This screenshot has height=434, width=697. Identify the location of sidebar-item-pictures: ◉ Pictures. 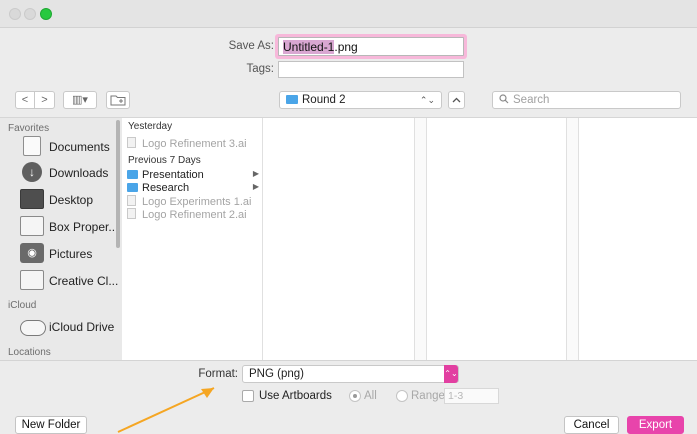
(70, 256).